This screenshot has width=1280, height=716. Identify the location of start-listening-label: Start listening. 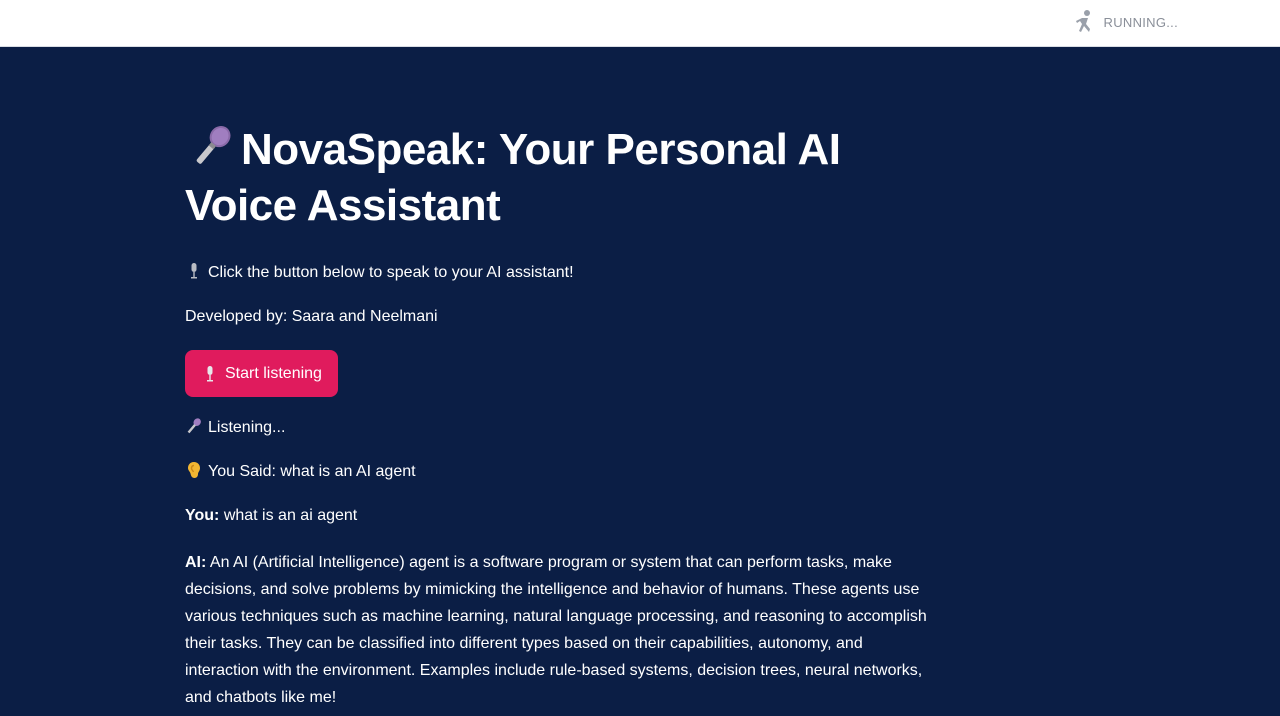
(273, 373).